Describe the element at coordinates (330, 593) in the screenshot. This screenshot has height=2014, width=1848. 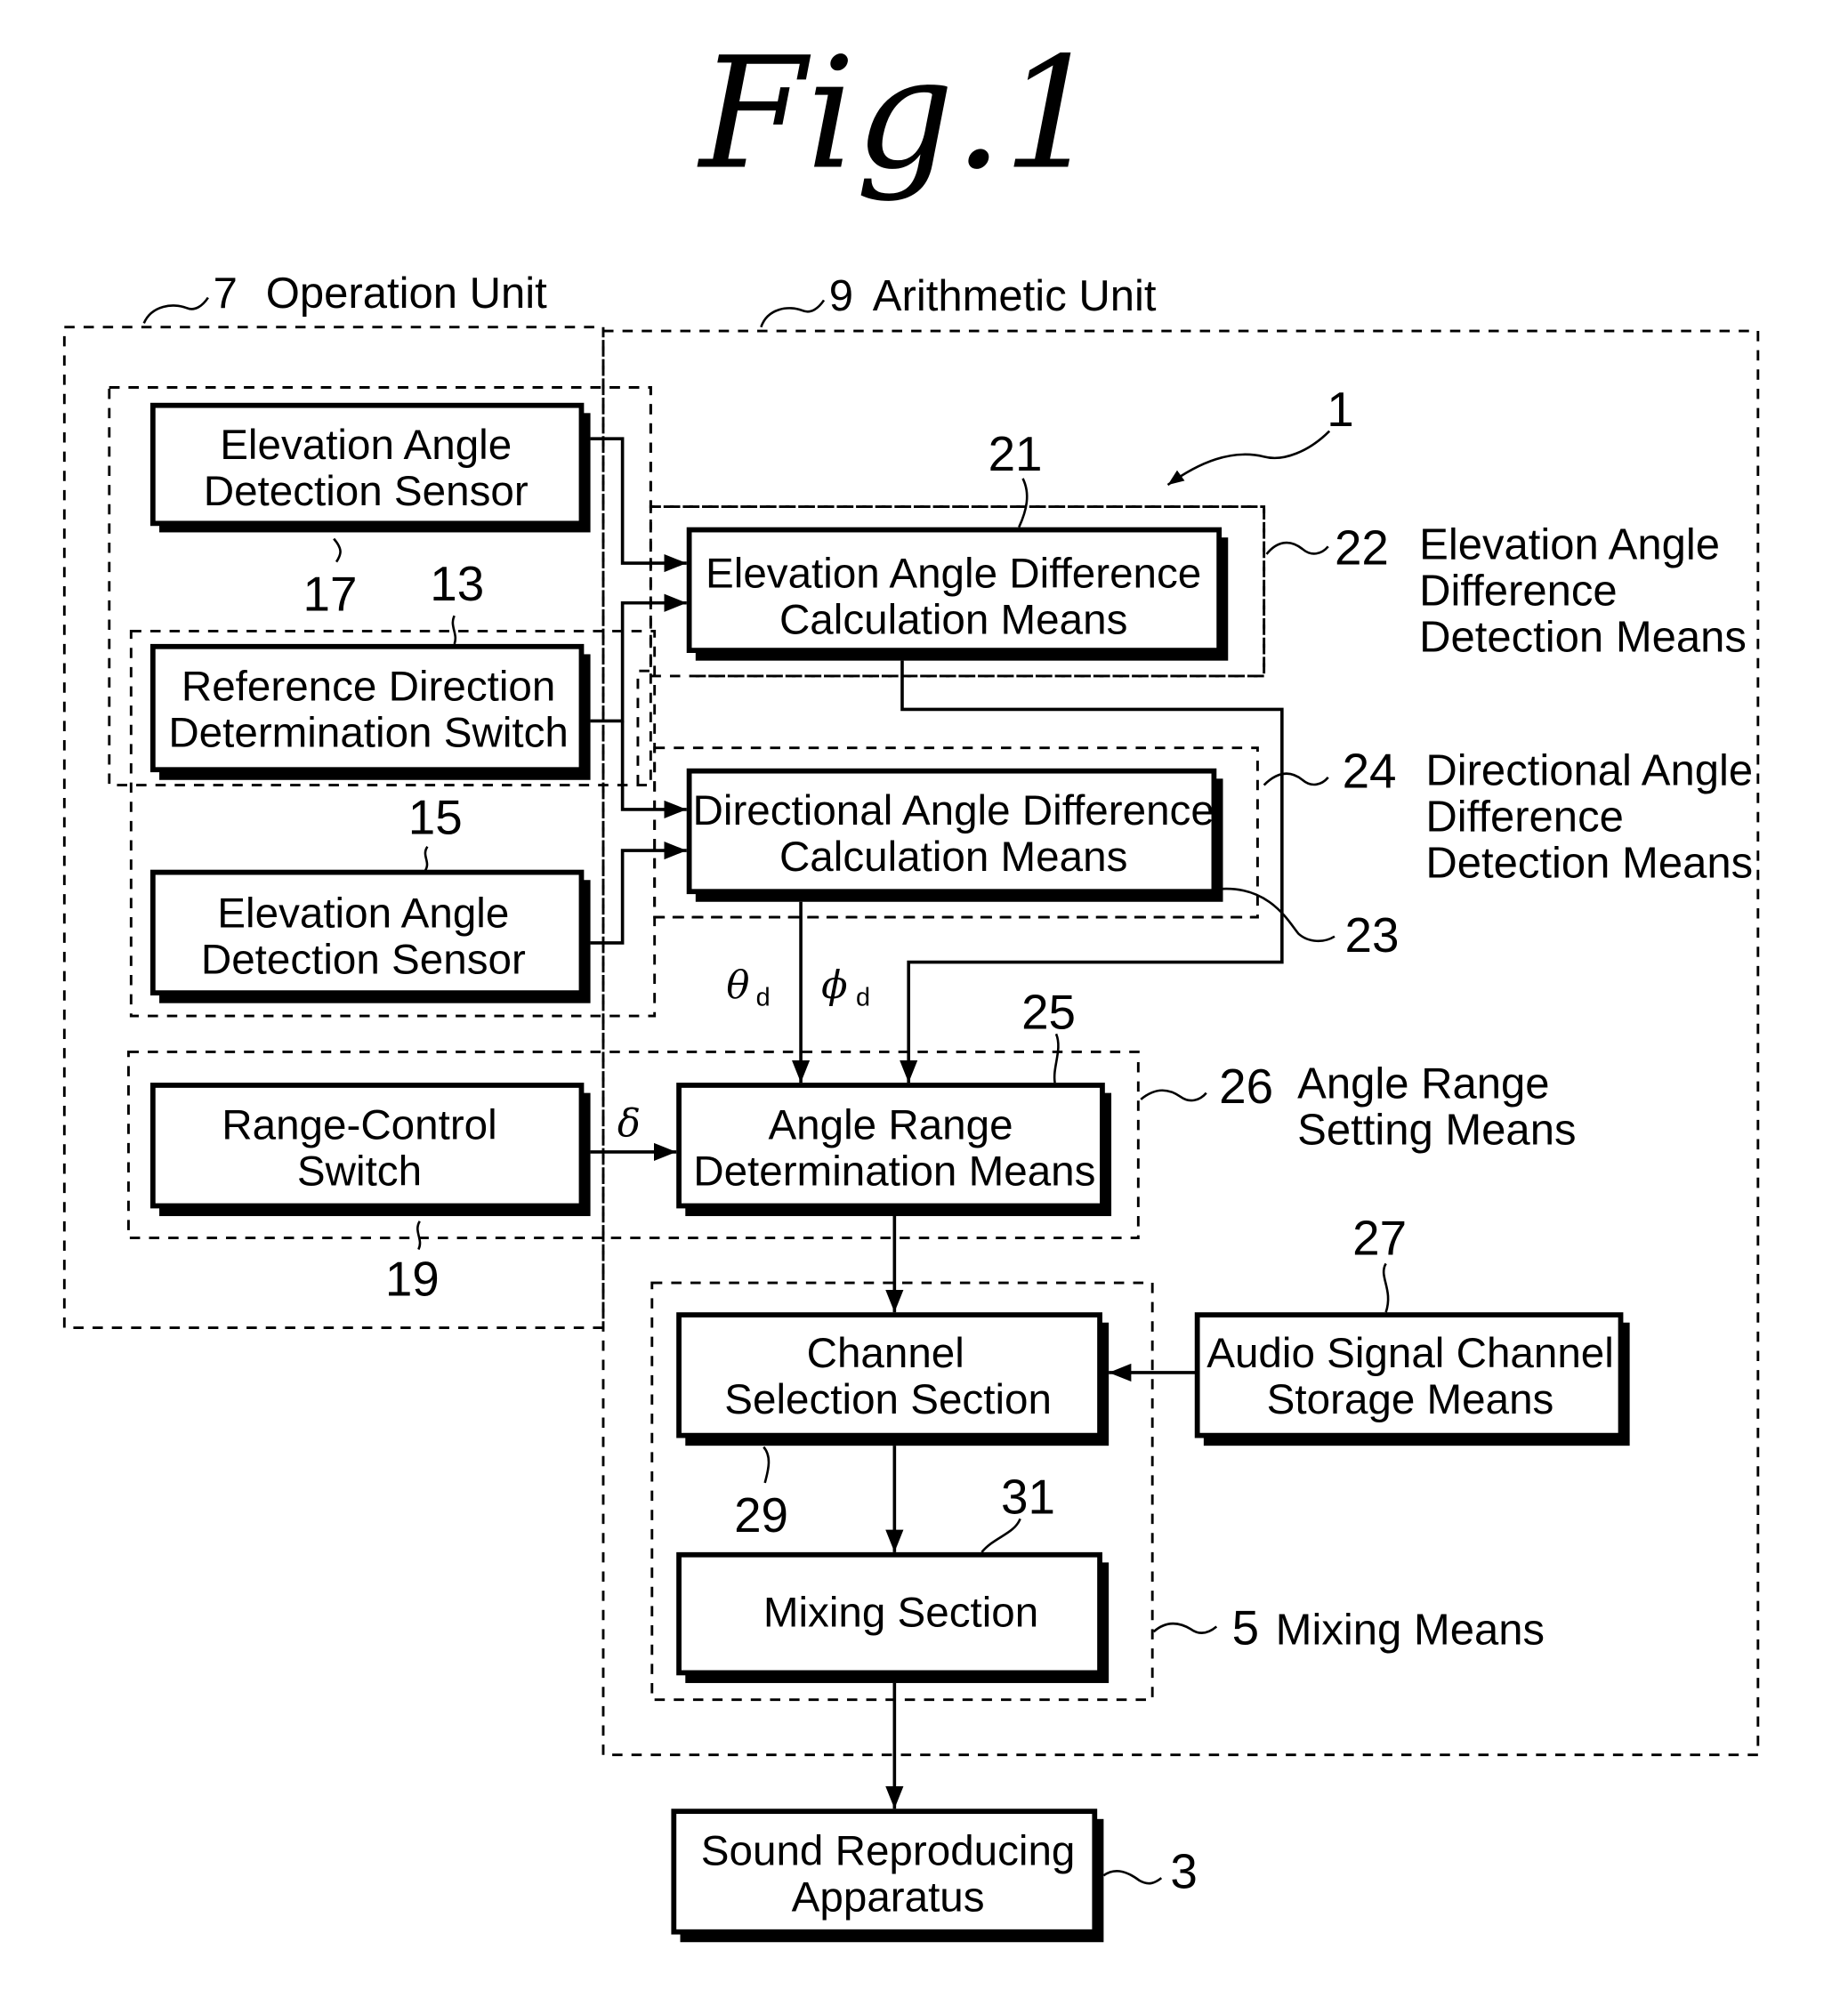
I see `ref-17: 17` at that location.